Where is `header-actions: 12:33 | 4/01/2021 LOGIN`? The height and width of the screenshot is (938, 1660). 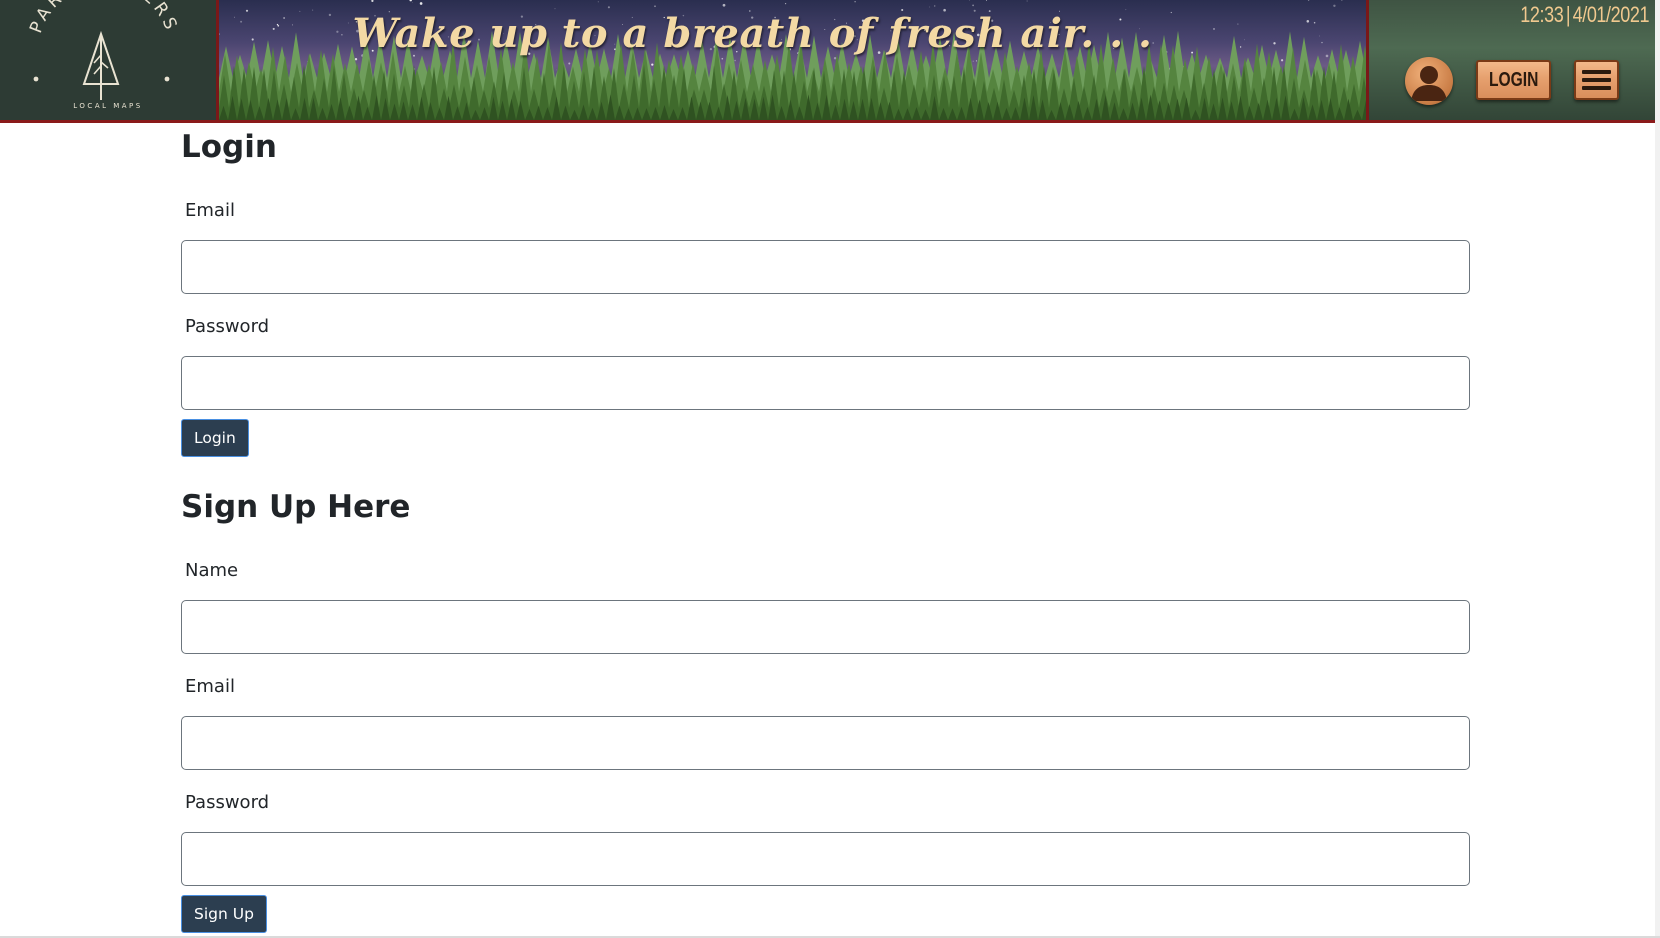 header-actions: 12:33 | 4/01/2021 LOGIN is located at coordinates (1512, 60).